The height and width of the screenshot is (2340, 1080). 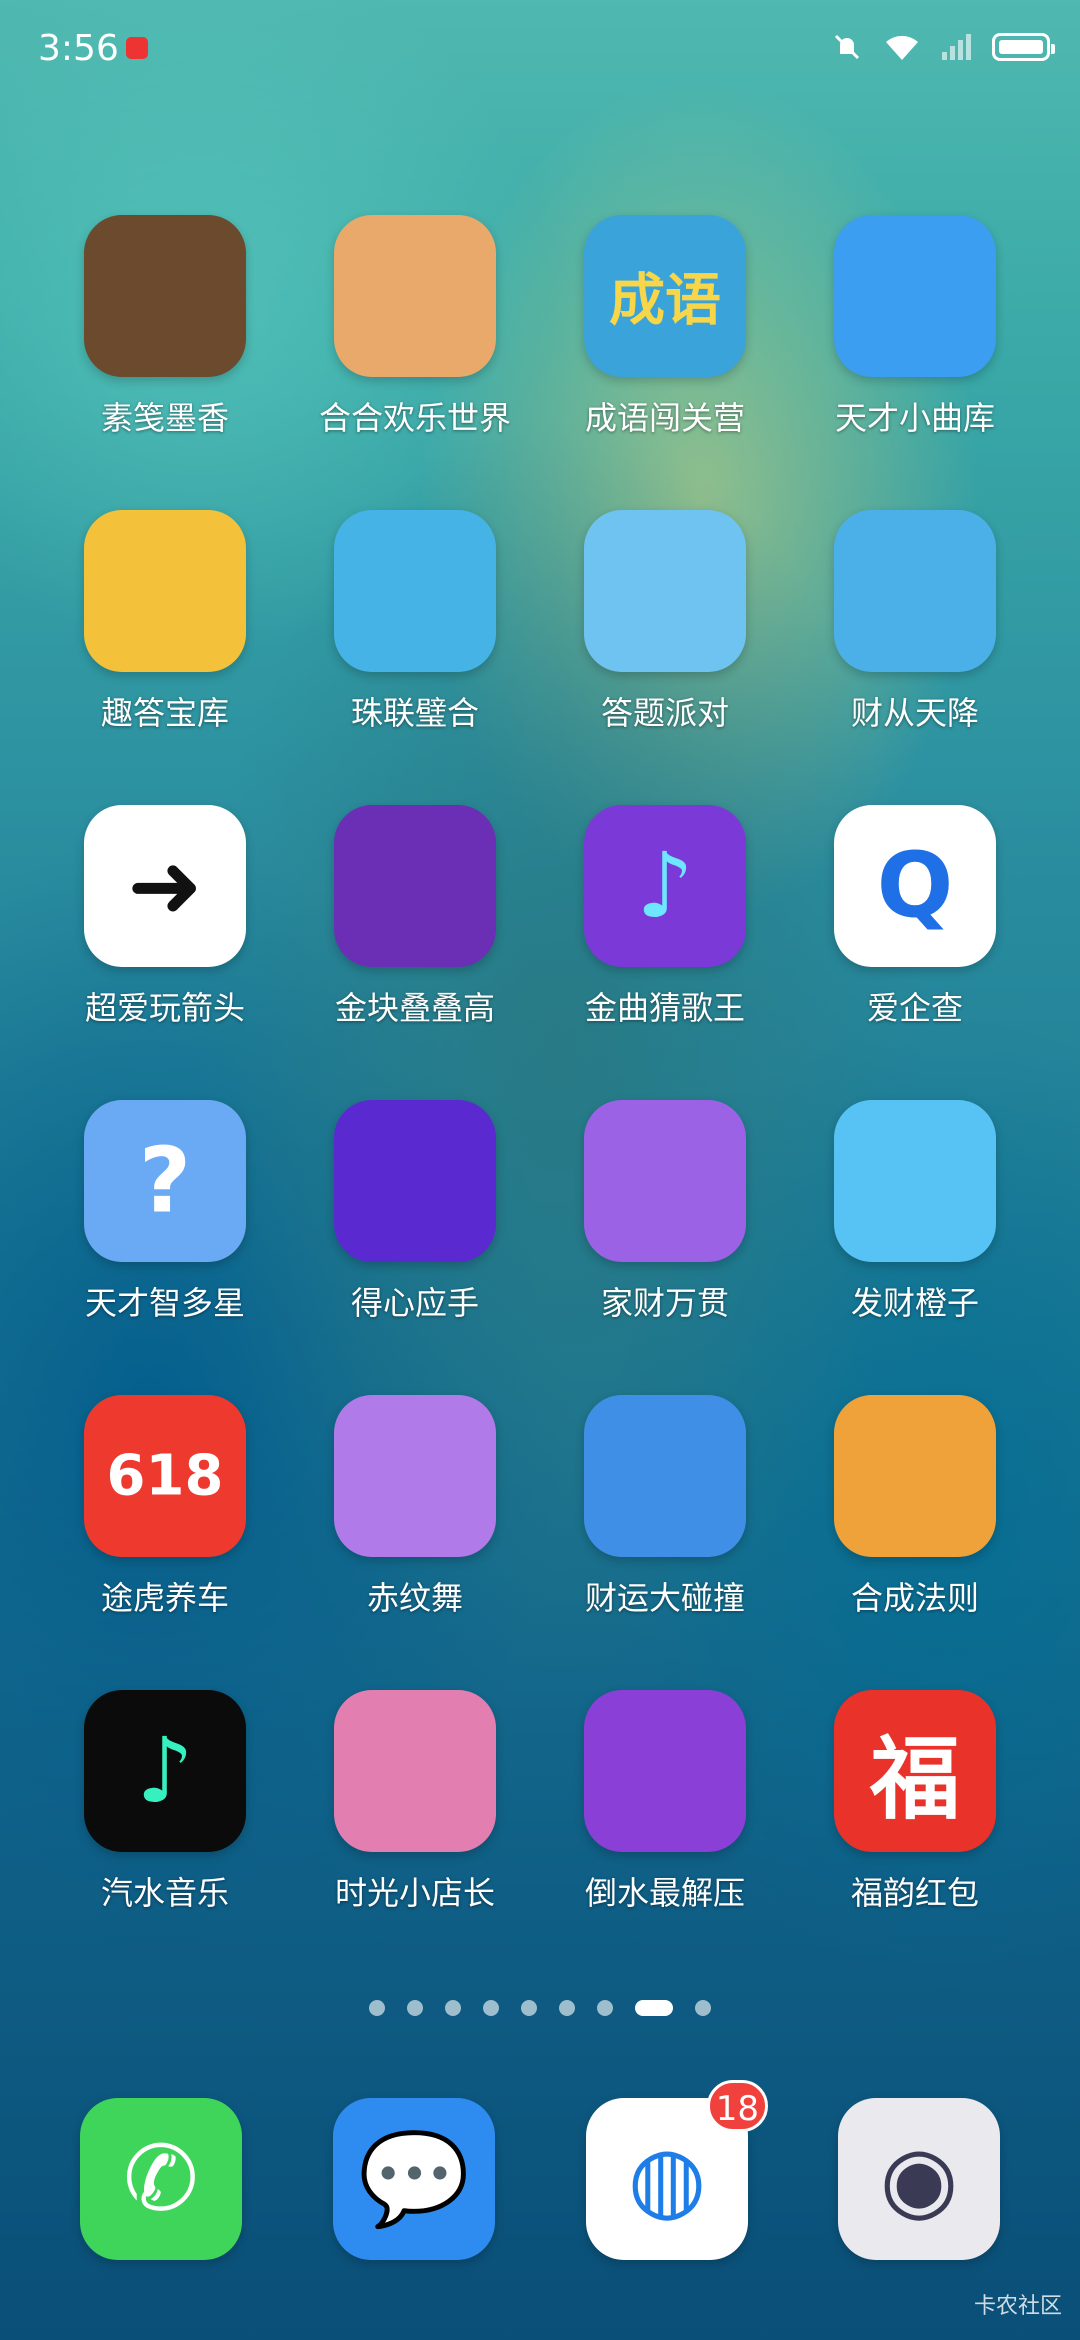 I want to click on app-icon: 618, so click(x=165, y=1476).